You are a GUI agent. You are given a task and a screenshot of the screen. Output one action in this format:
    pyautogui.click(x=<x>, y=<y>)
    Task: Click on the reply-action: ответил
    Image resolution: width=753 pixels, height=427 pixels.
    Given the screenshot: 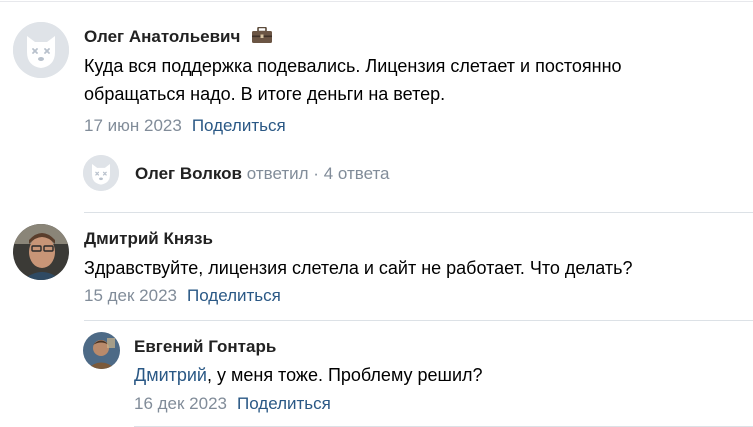 What is the action you would take?
    pyautogui.click(x=277, y=173)
    